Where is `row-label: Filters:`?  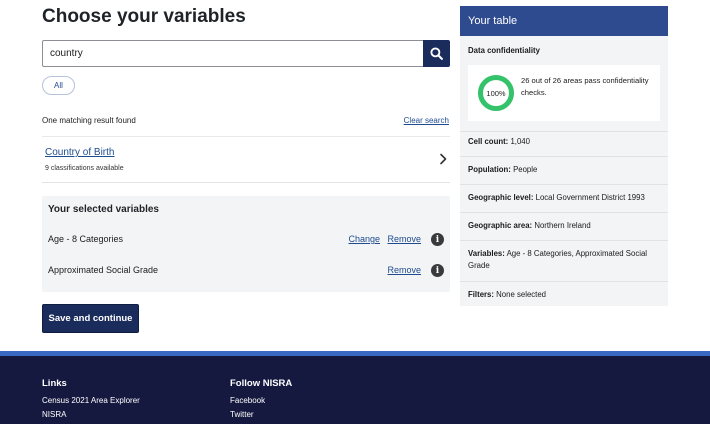
row-label: Filters: is located at coordinates (481, 294).